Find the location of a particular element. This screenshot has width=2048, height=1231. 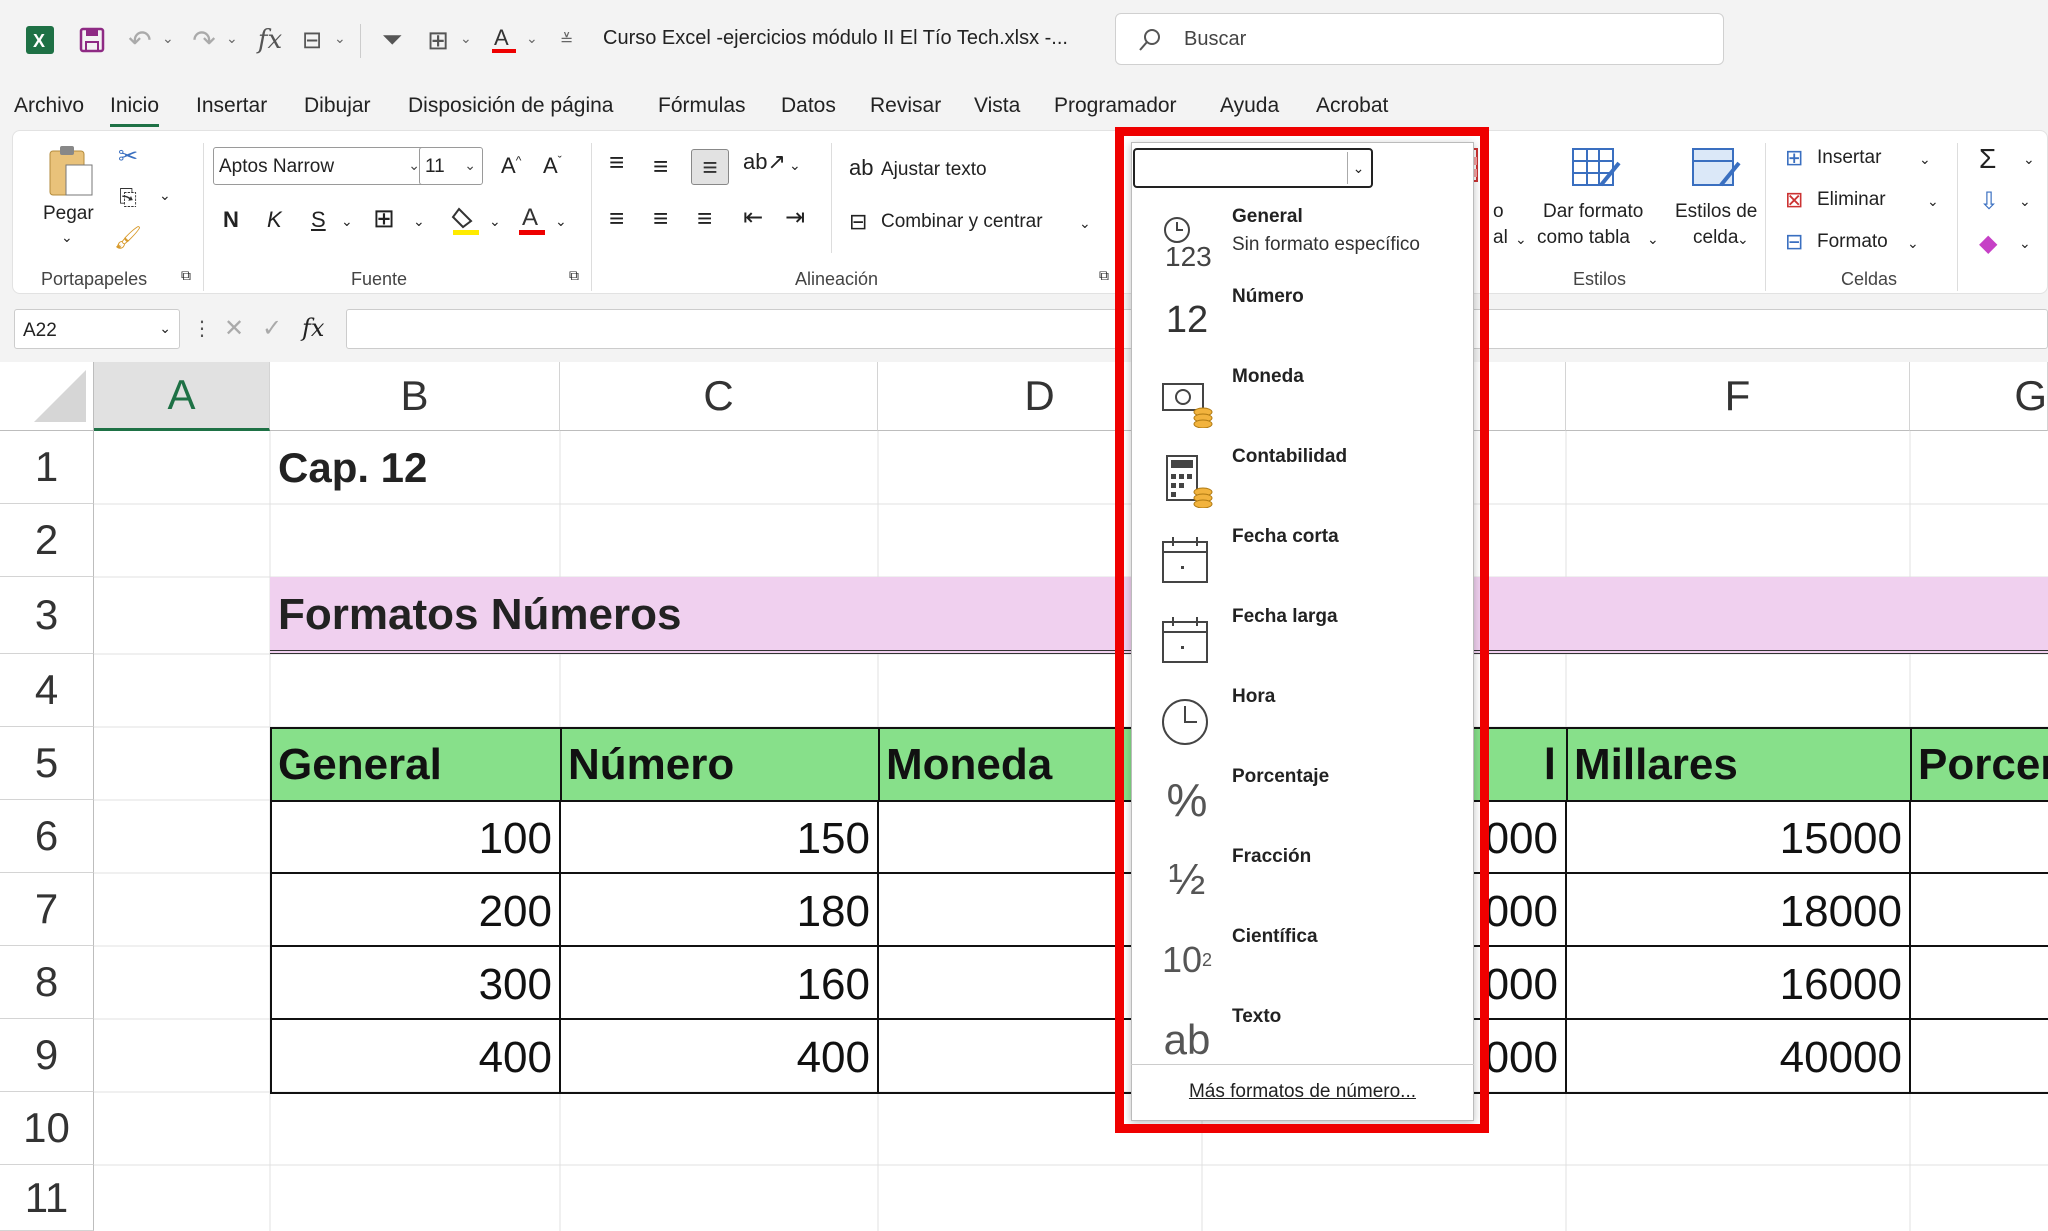

clear-menu-icon: ⌄ is located at coordinates (2025, 243).